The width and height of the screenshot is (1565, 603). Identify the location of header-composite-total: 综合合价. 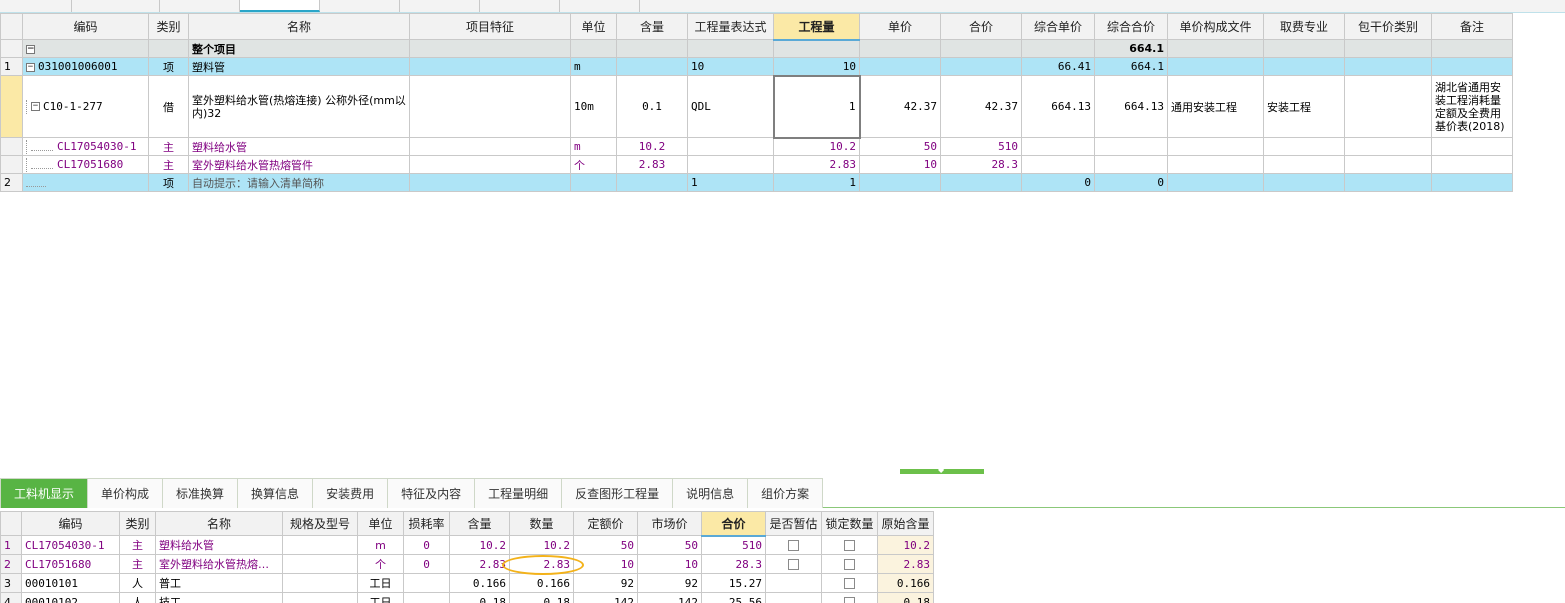
(1131, 26).